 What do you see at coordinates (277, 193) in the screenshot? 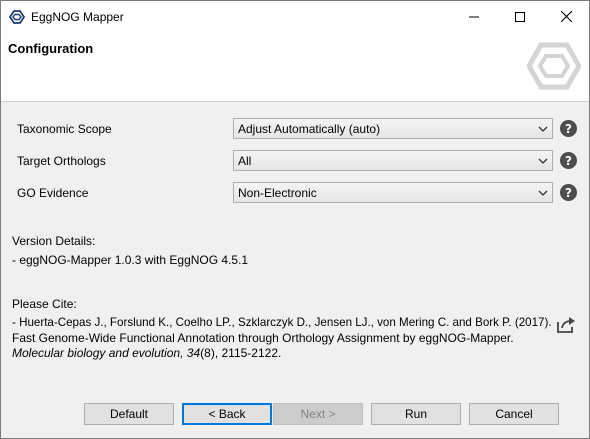
I see `go-evidence-value: Non-Electronic` at bounding box center [277, 193].